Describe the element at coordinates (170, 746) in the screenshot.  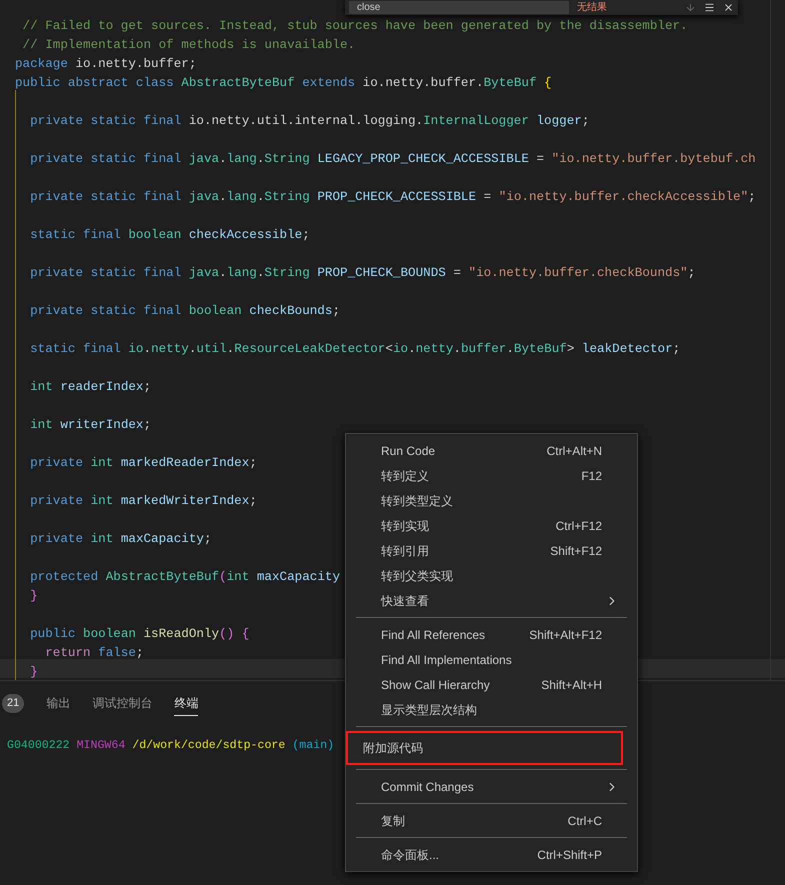
I see `terminal-line: G04000222 MINGW64 /d/work/code/sdtp-core (main)` at that location.